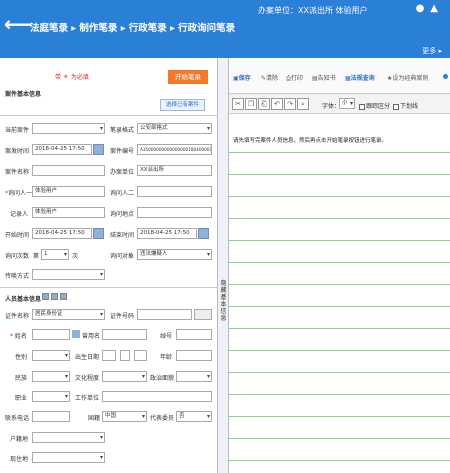 The image size is (450, 473). Describe the element at coordinates (194, 376) in the screenshot. I see `political-select` at that location.